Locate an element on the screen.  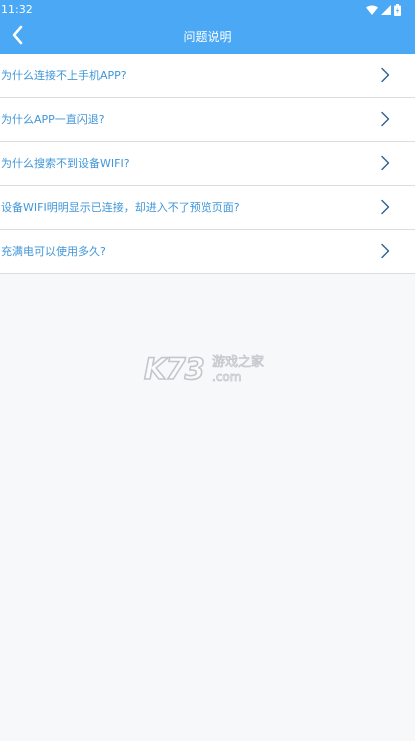
status-icons is located at coordinates (383, 10).